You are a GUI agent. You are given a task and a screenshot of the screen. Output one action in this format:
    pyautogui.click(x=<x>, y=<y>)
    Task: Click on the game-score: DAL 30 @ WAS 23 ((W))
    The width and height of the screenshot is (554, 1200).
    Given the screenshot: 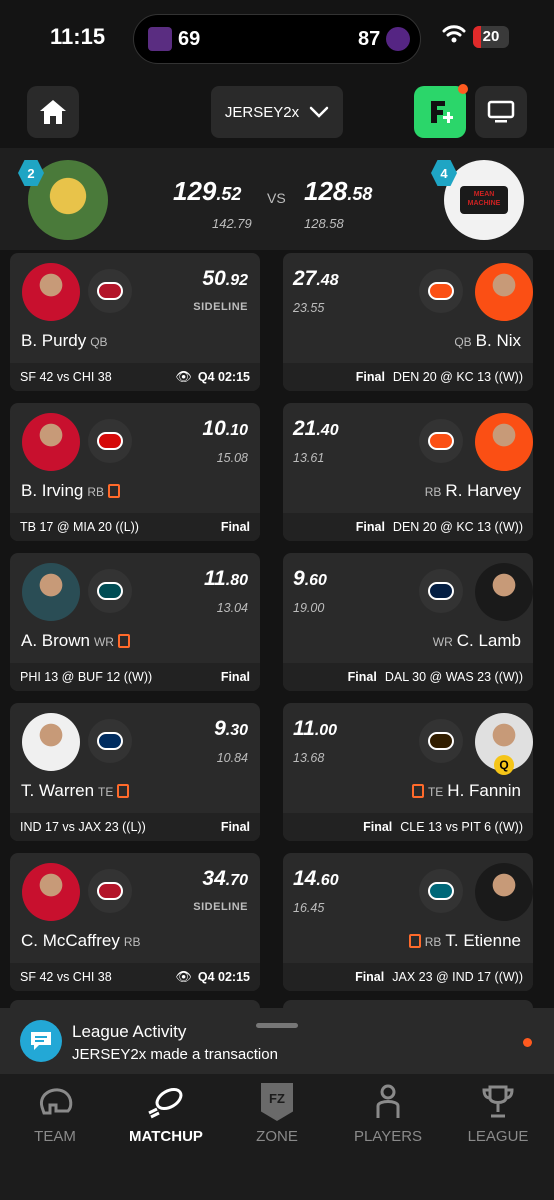 What is the action you would take?
    pyautogui.click(x=453, y=677)
    